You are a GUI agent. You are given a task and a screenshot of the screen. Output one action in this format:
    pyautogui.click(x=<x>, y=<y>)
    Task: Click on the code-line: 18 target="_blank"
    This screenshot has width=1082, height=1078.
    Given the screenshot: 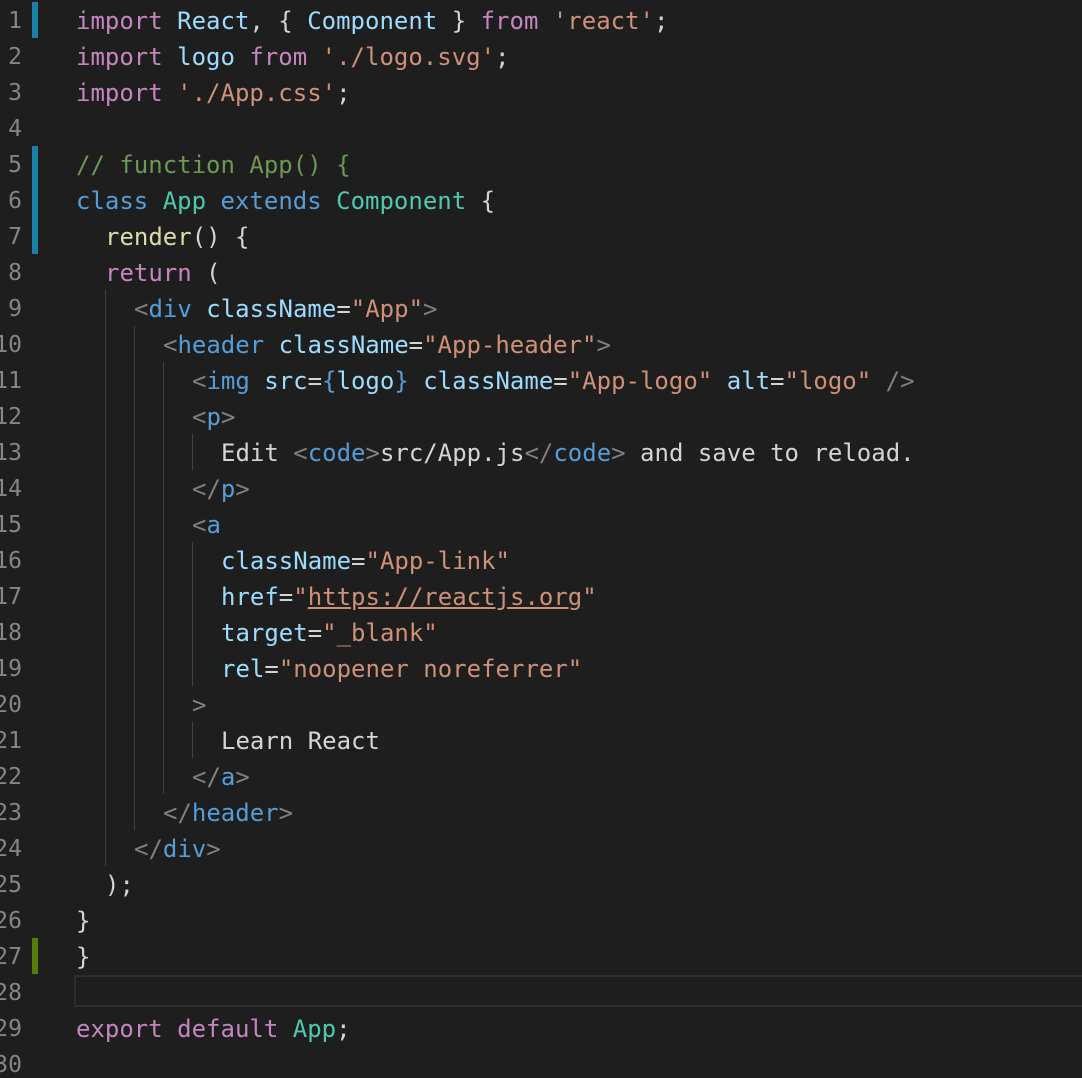 What is the action you would take?
    pyautogui.click(x=541, y=632)
    